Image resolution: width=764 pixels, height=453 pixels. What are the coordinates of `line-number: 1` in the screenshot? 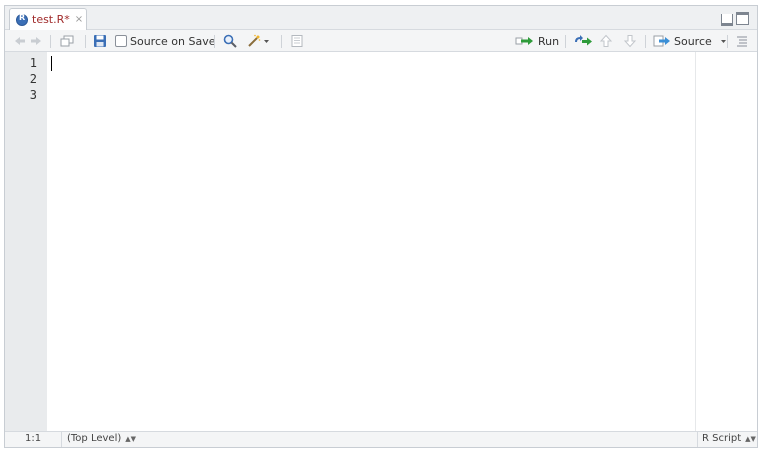 It's located at (33, 63).